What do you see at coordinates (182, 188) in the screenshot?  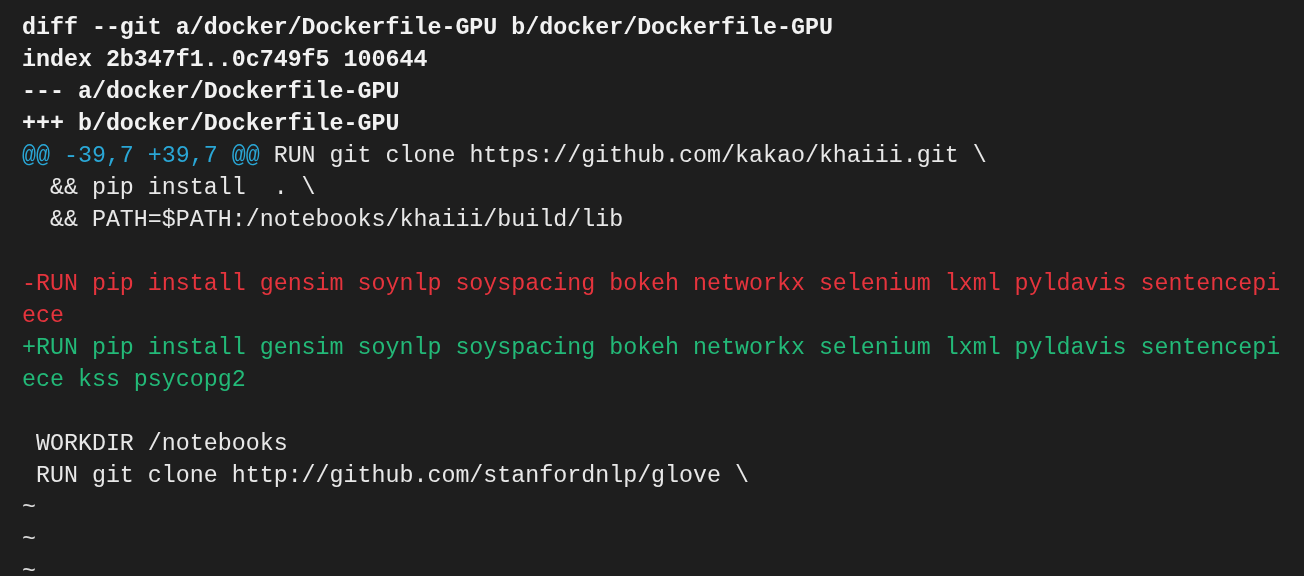 I see `context-line: && pip install . \` at bounding box center [182, 188].